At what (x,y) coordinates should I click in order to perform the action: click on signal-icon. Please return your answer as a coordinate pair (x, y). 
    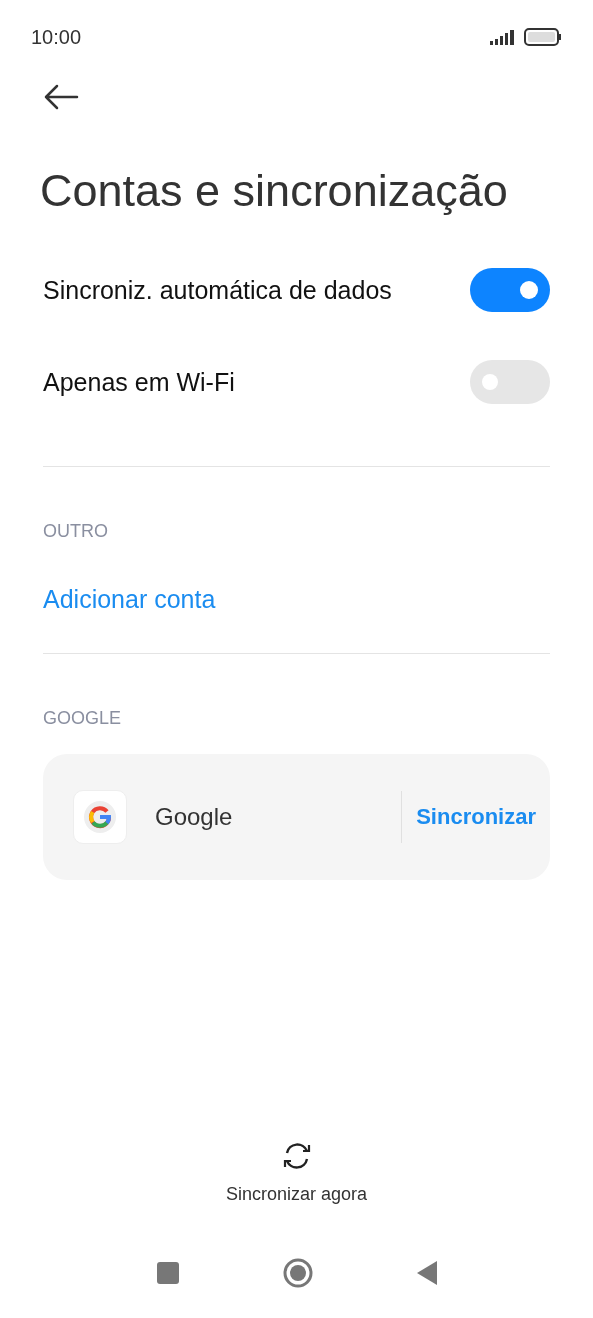
    Looking at the image, I should click on (503, 37).